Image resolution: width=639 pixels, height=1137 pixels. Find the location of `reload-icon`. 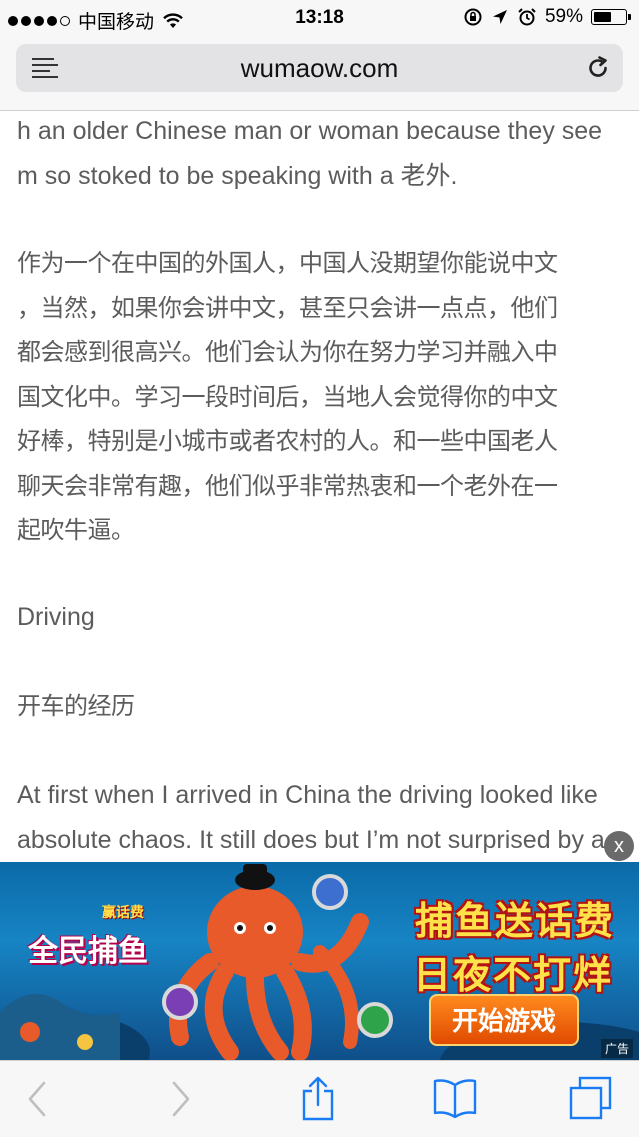

reload-icon is located at coordinates (598, 68).